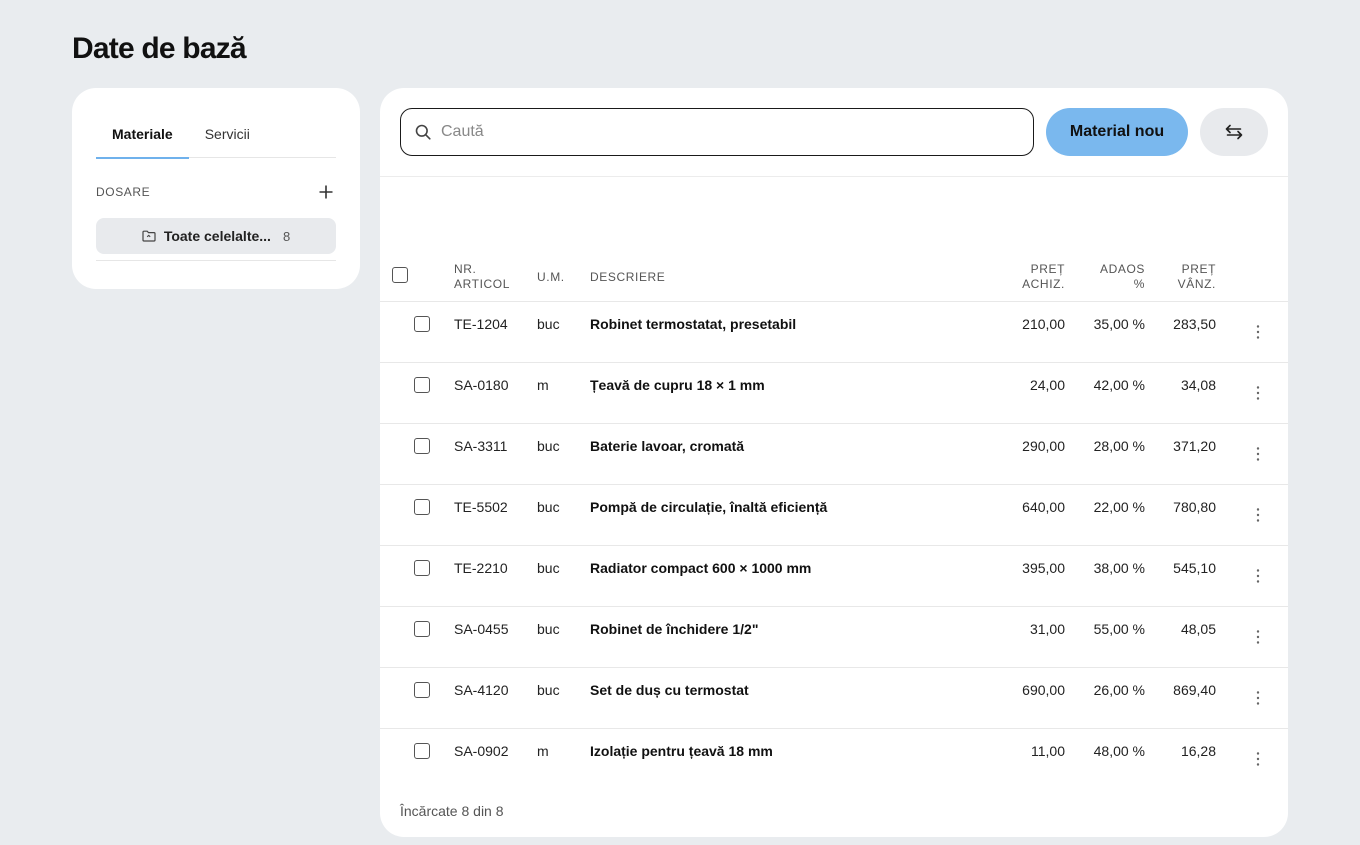 The width and height of the screenshot is (1360, 845). Describe the element at coordinates (400, 275) in the screenshot. I see `select-all-checkbox` at that location.